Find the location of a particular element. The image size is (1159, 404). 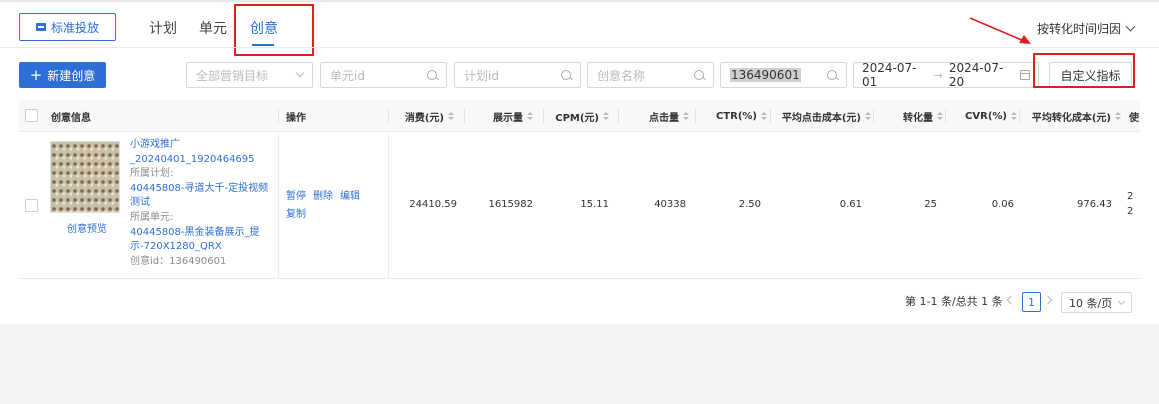

creative-preview-link: 创意预览 is located at coordinates (87, 227).